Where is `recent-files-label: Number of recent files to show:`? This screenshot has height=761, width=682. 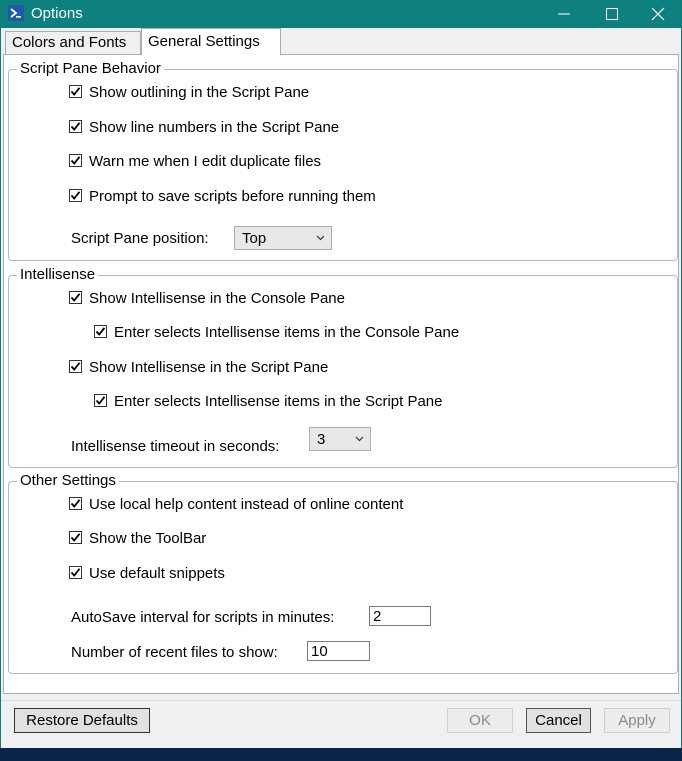 recent-files-label: Number of recent files to show: is located at coordinates (174, 652).